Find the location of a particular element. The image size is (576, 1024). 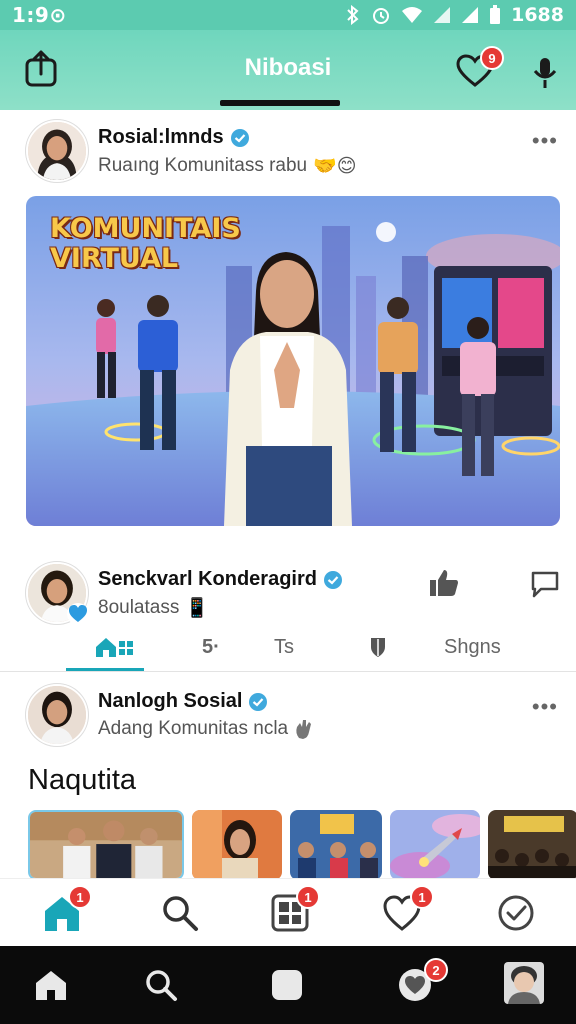

subtitle-text: 8oulatass is located at coordinates (139, 607).